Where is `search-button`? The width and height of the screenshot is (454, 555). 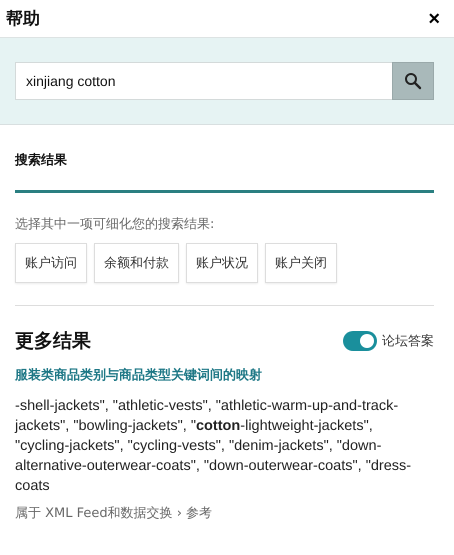
search-button is located at coordinates (413, 81).